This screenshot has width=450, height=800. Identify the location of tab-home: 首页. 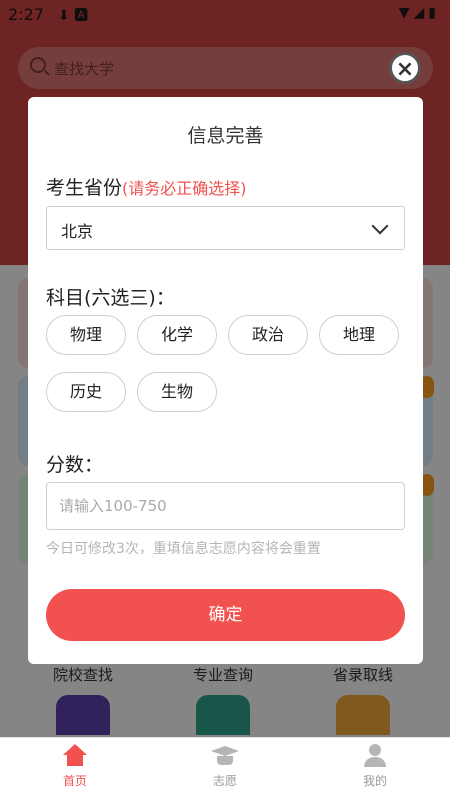
(75, 766).